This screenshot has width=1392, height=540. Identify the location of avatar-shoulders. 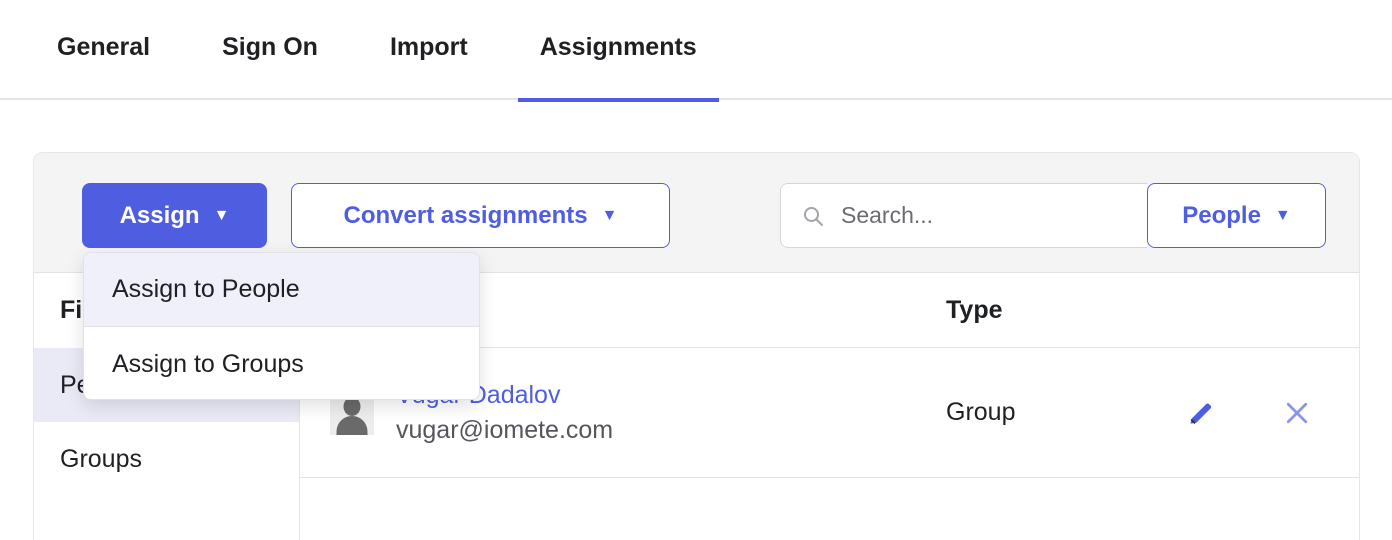
(352, 425).